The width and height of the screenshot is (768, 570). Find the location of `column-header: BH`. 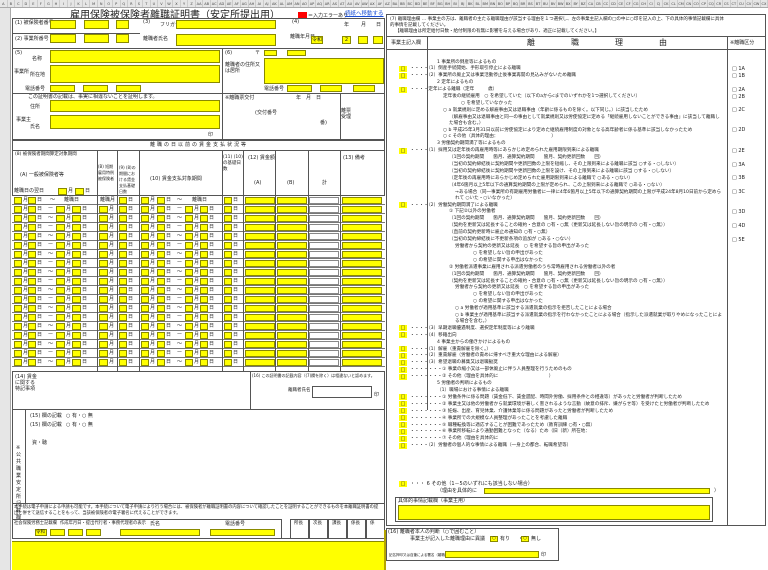

column-header: BH is located at coordinates (448, 3).